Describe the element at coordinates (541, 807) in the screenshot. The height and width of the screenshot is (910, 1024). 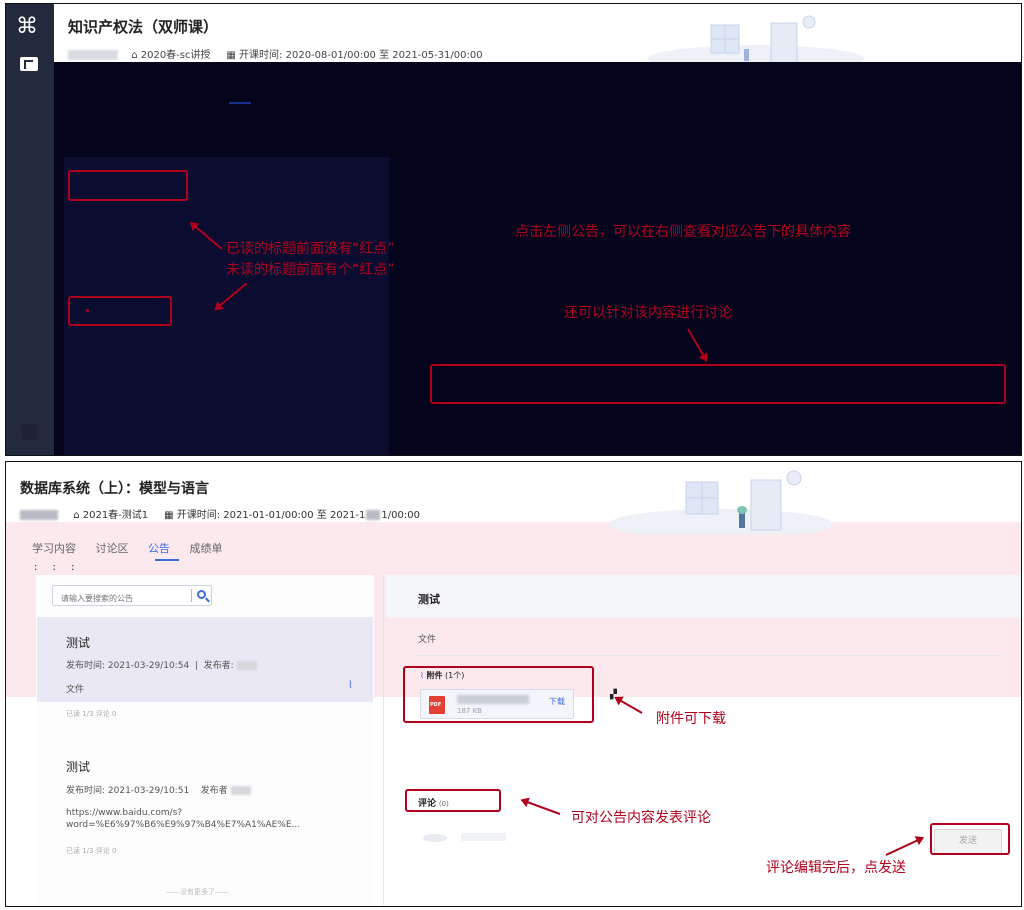
I see `arrow-to-comment` at that location.